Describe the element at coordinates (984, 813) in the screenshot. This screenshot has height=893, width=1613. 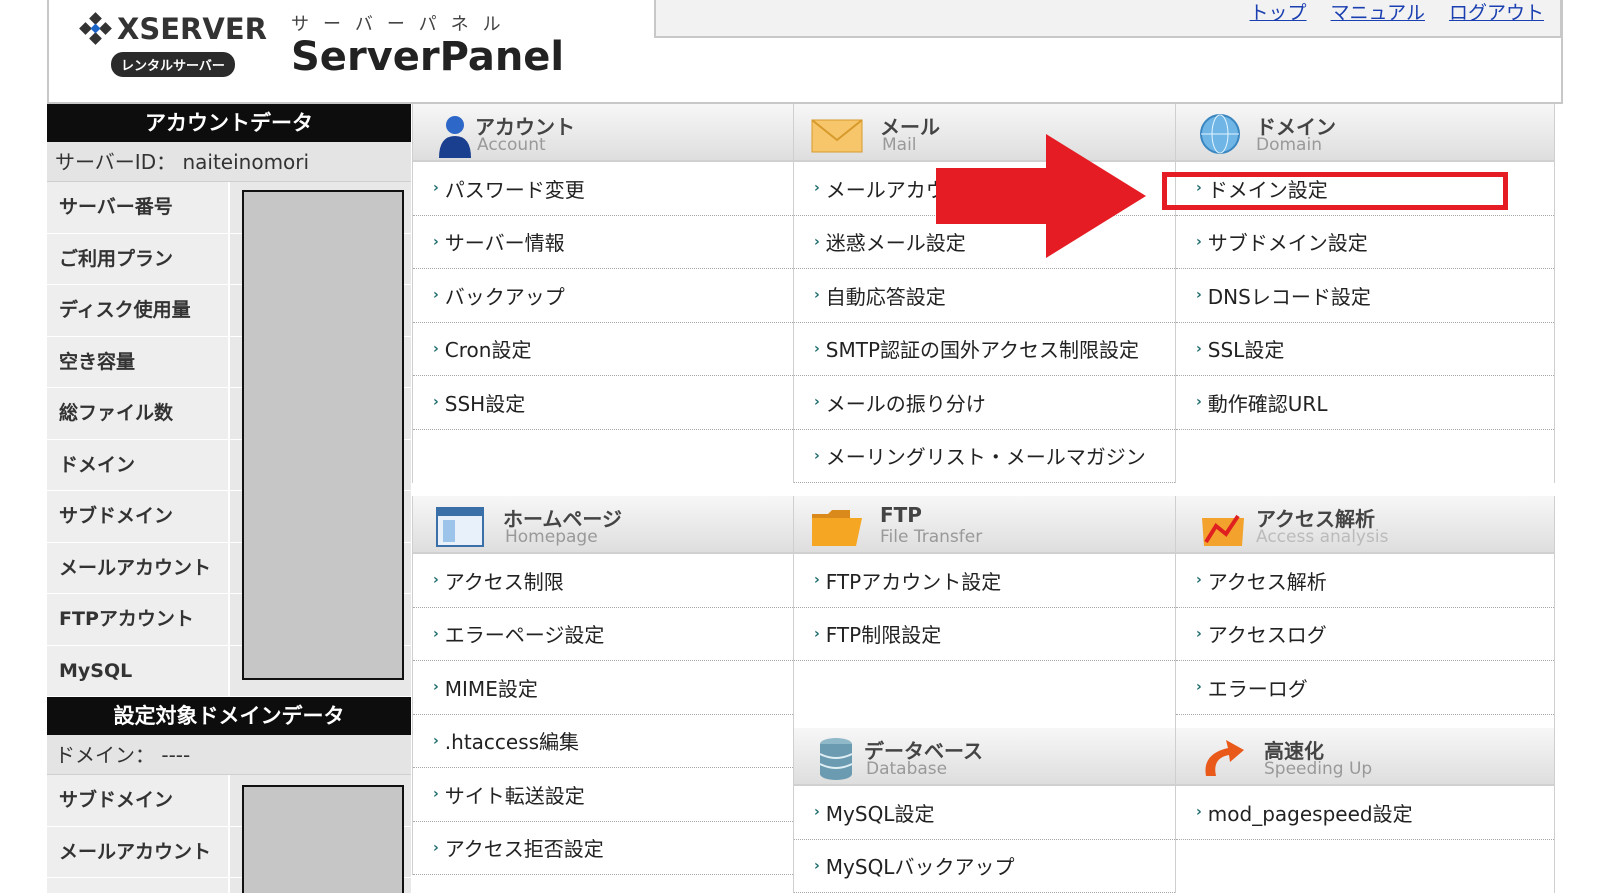
I see `menu-mysql-settings: › MySQL設定` at that location.